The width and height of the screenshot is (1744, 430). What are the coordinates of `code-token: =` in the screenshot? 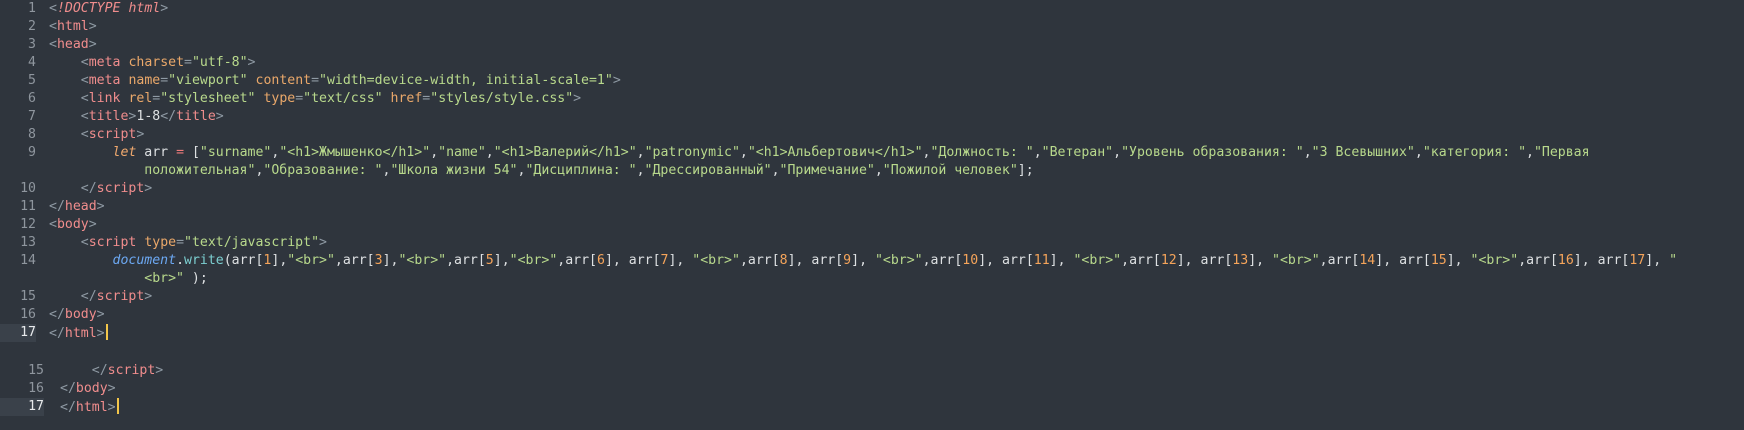 It's located at (180, 242).